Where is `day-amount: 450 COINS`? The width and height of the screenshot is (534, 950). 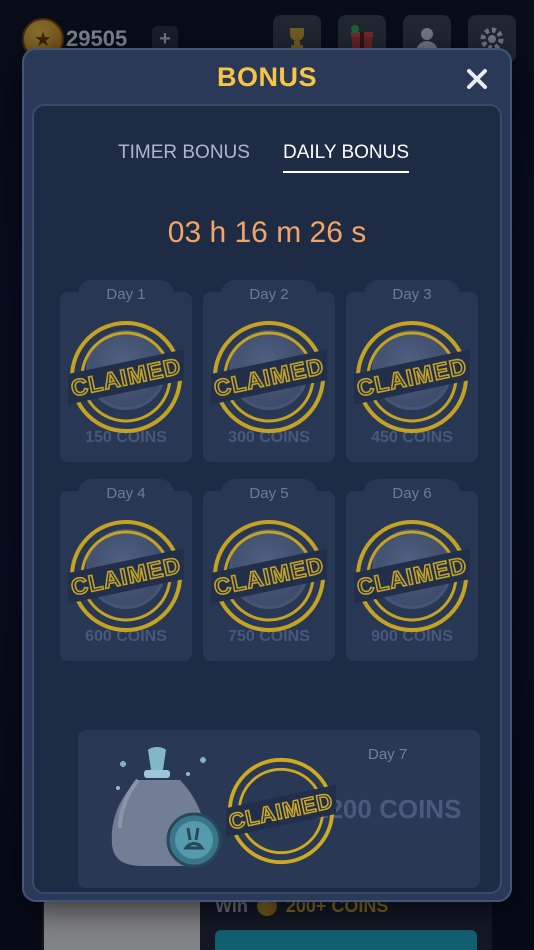
day-amount: 450 COINS is located at coordinates (412, 437).